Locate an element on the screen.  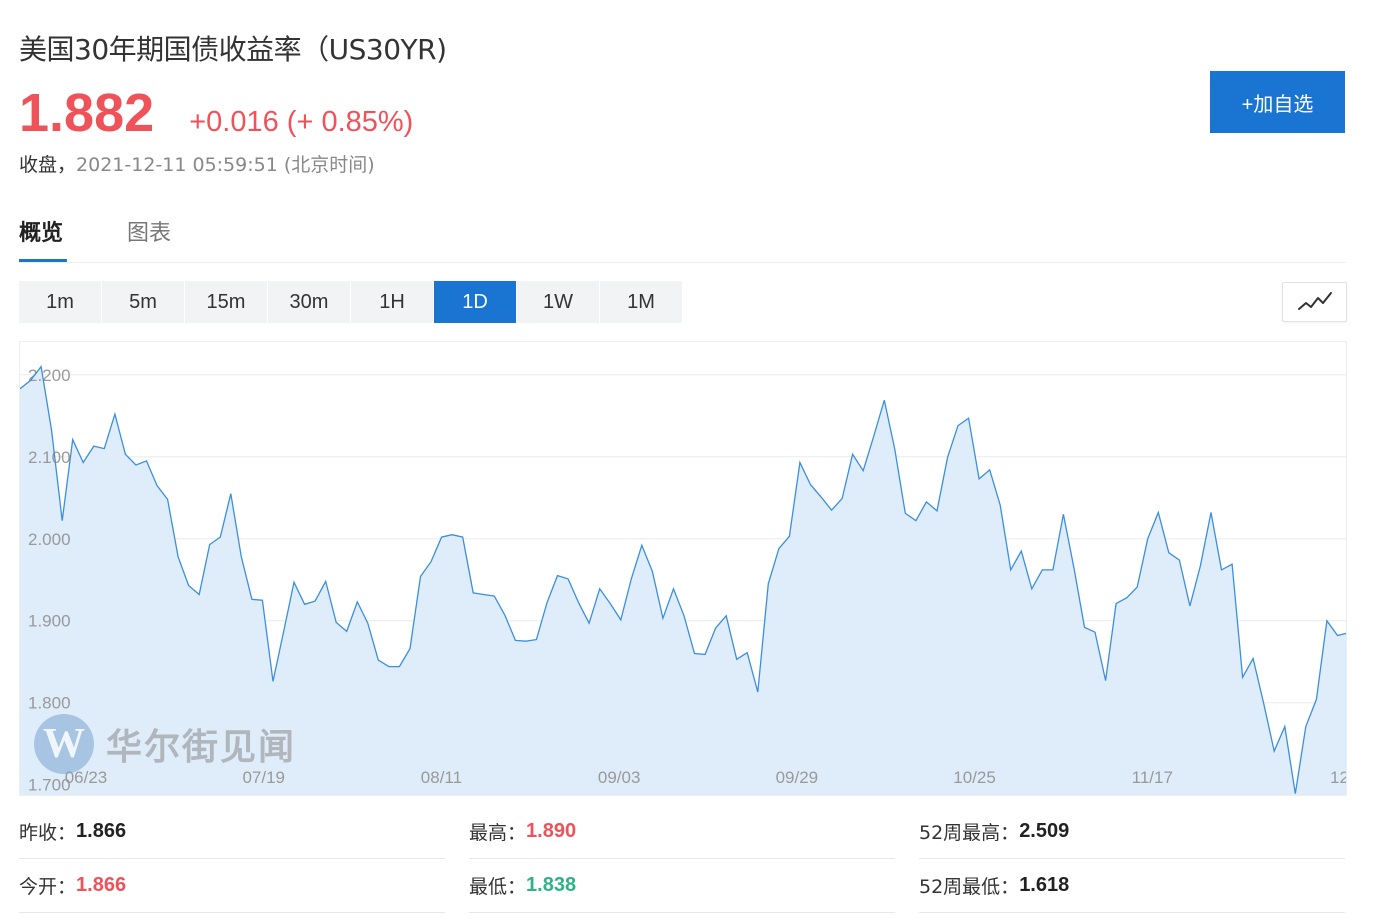
x-tick-label: 08/11 is located at coordinates (441, 777).